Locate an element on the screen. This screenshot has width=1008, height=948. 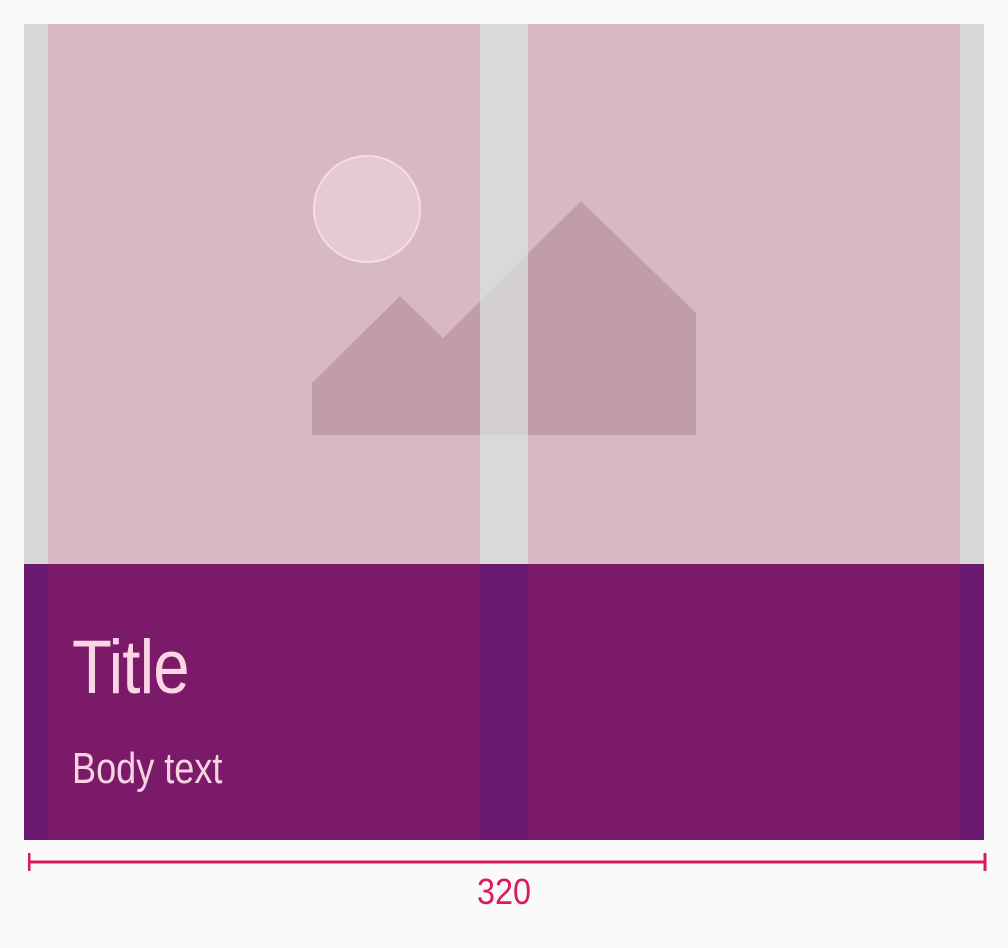
sun-circle is located at coordinates (367, 209).